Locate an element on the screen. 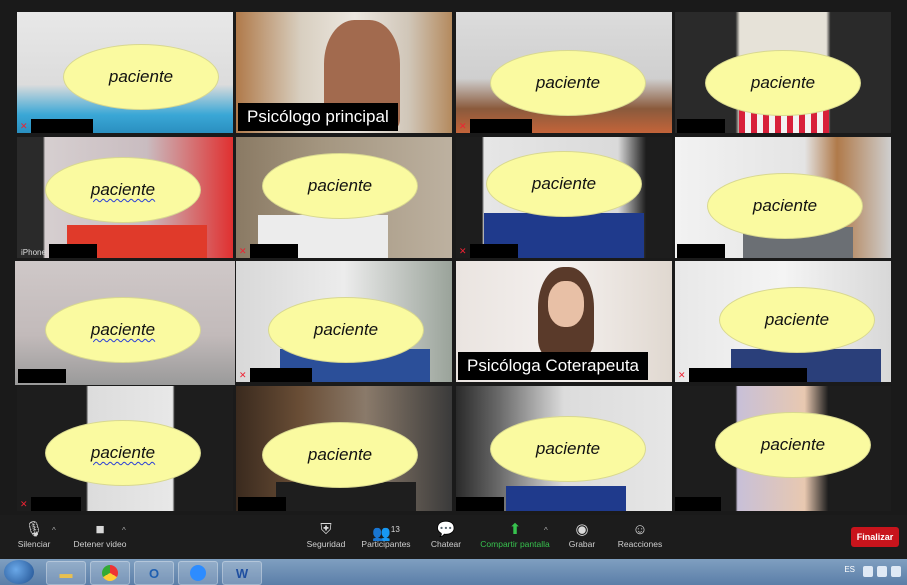 The height and width of the screenshot is (585, 907). therapist-label: Psicólogo principal is located at coordinates (318, 117).